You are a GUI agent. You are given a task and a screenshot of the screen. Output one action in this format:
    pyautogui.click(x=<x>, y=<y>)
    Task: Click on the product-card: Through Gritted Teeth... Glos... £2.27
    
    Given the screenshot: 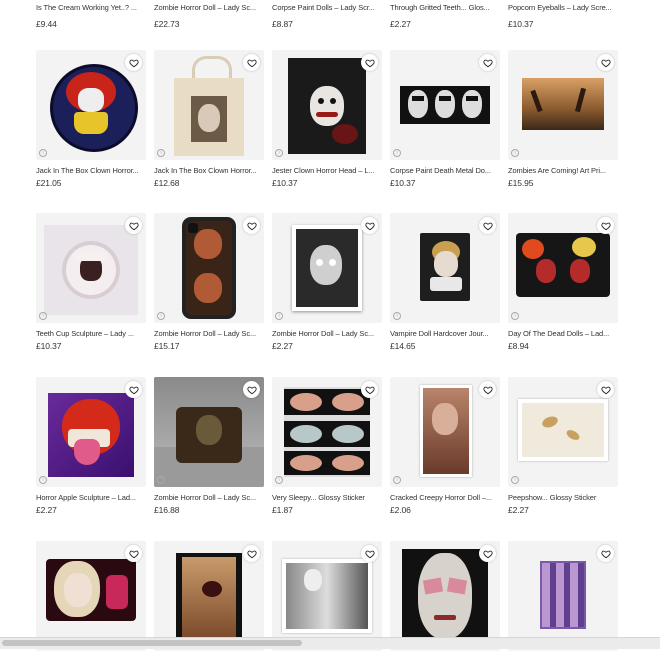 What is the action you would take?
    pyautogui.click(x=445, y=16)
    